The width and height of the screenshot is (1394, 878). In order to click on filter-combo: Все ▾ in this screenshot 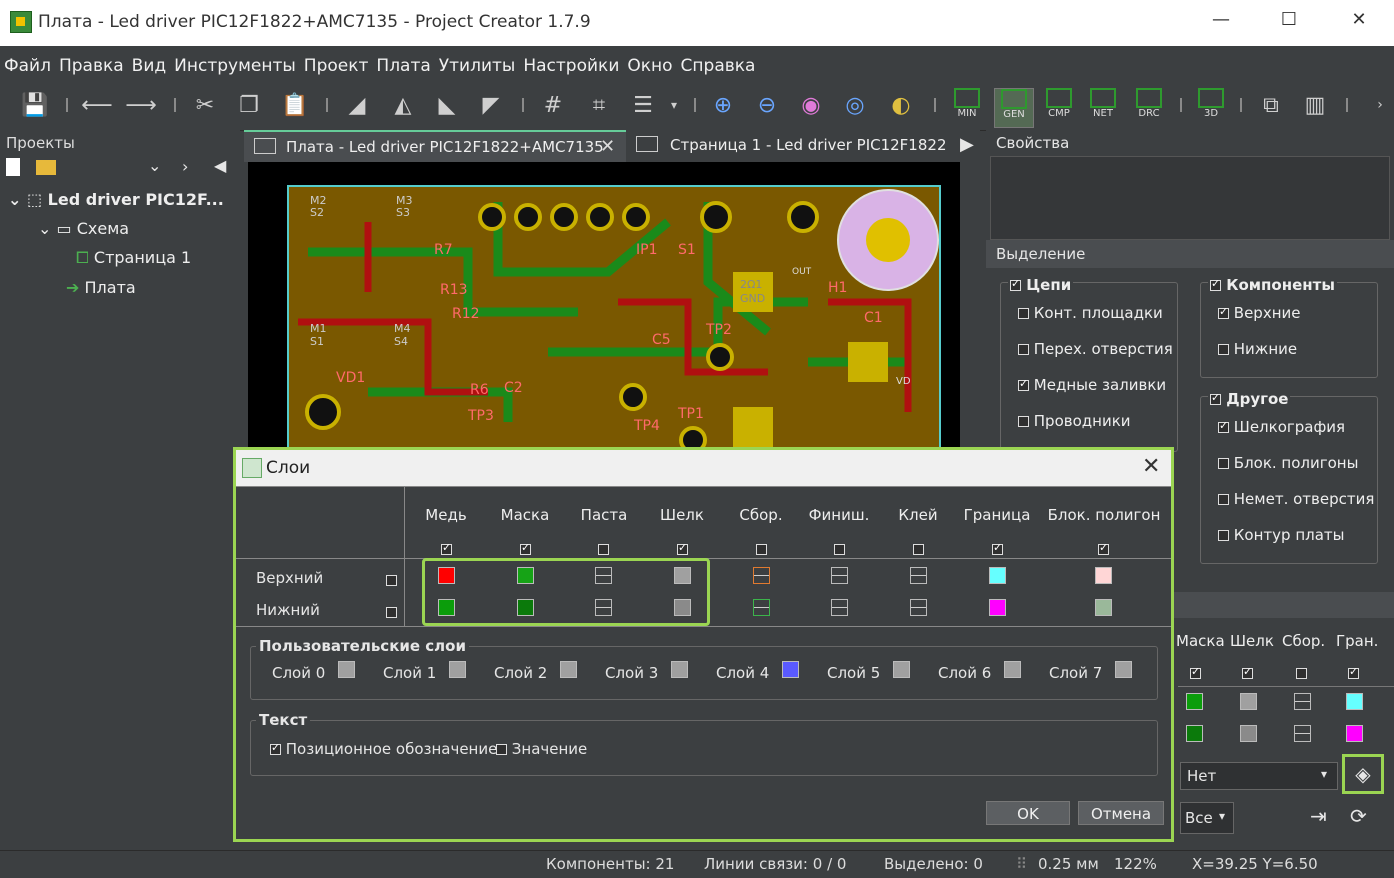, I will do `click(1207, 818)`.